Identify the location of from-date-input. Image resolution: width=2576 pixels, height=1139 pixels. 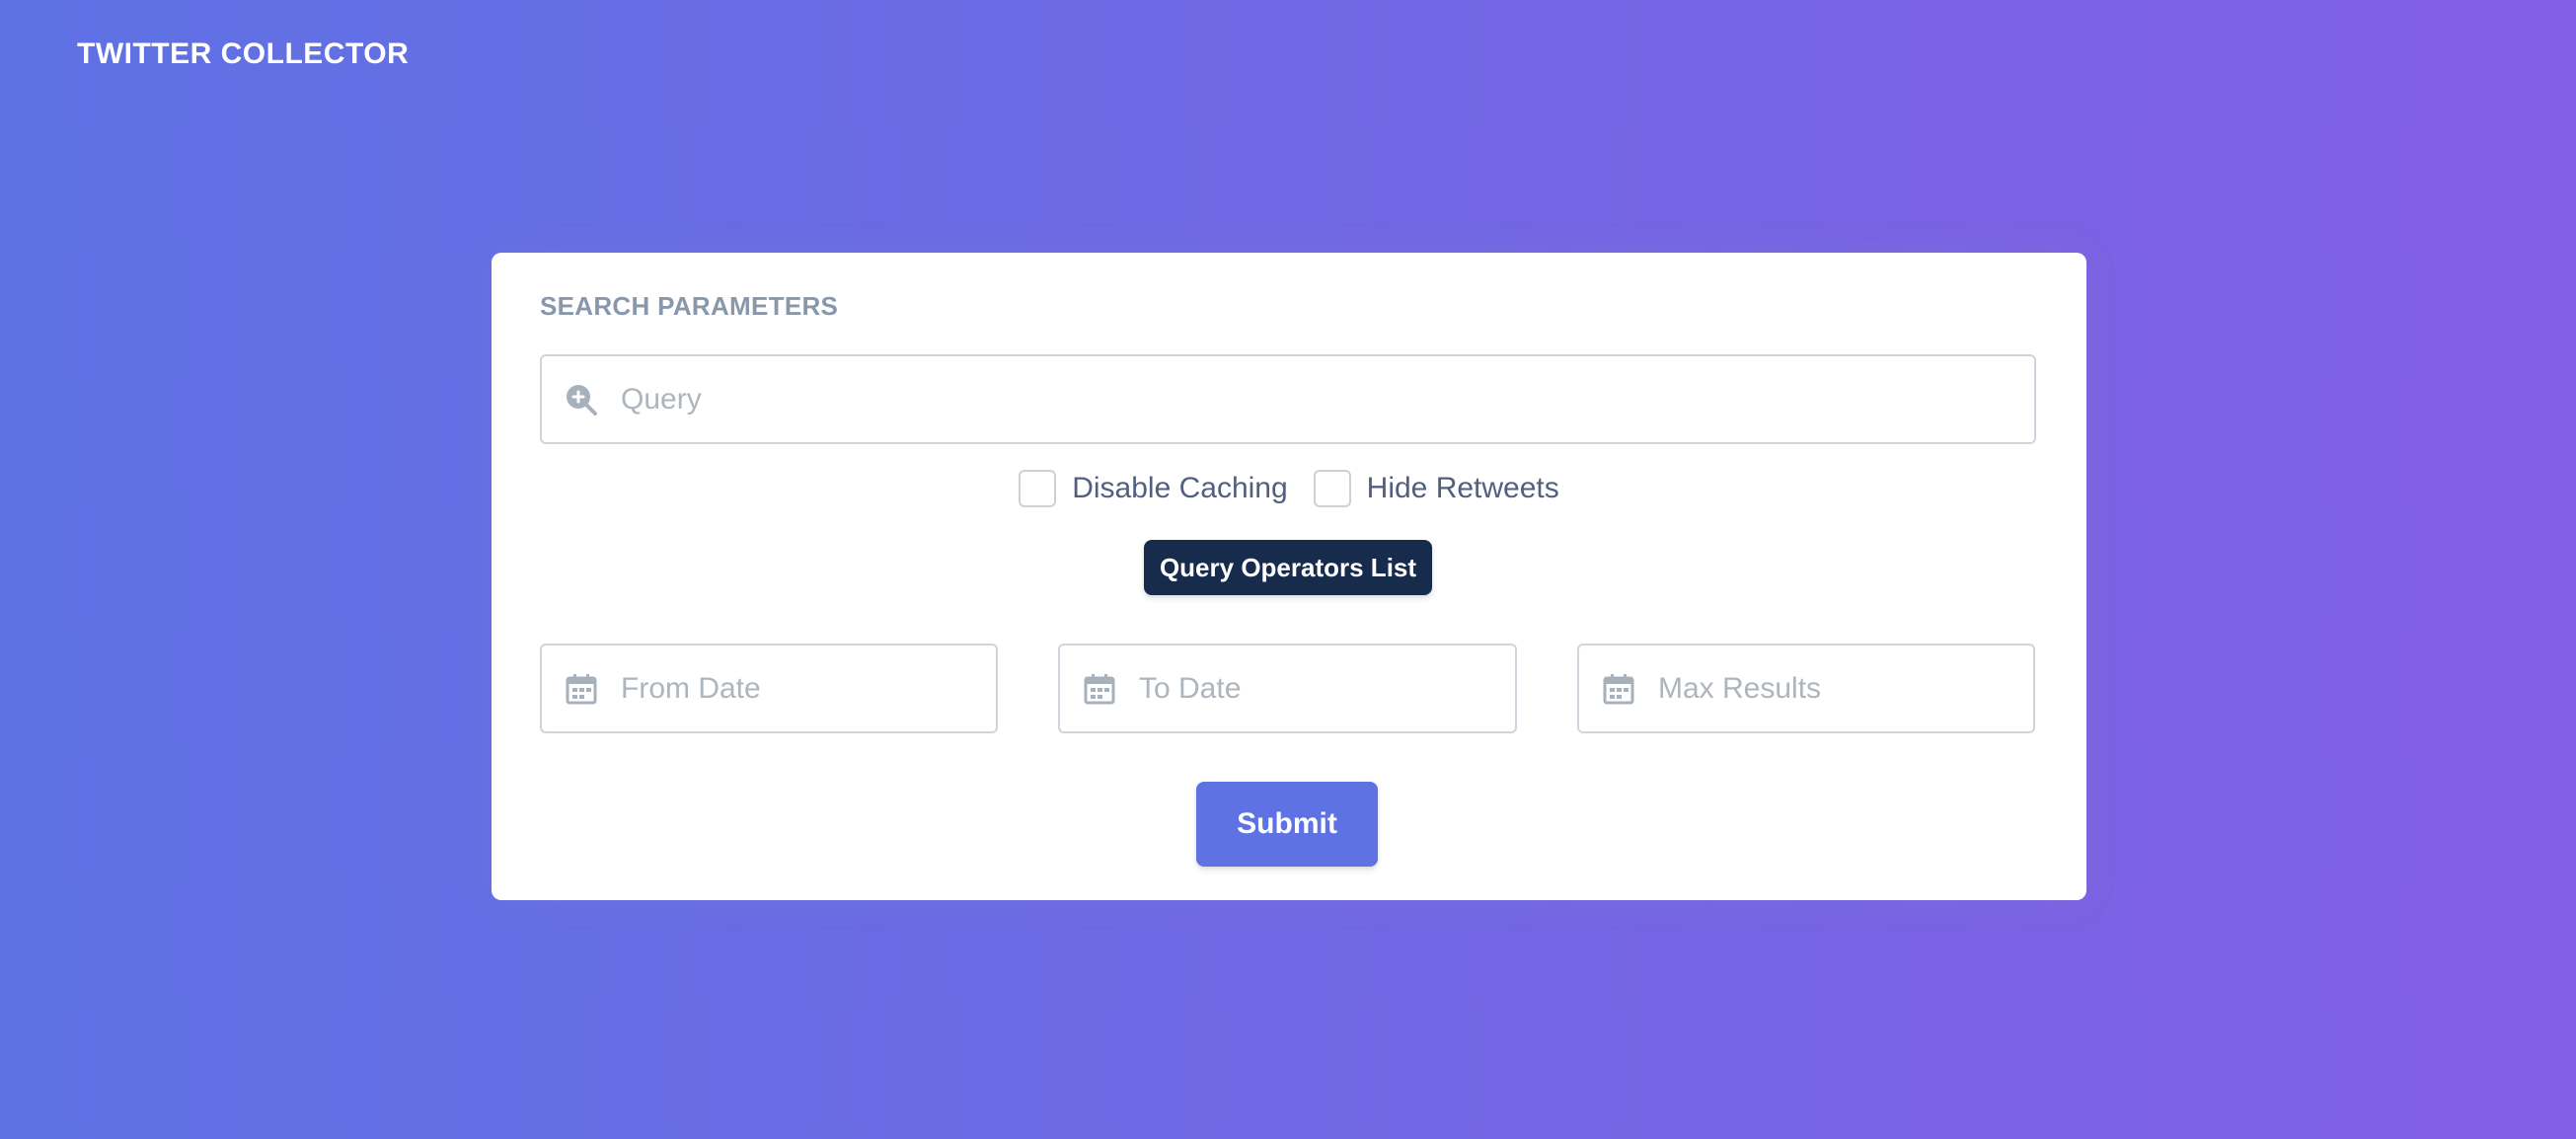
(808, 688).